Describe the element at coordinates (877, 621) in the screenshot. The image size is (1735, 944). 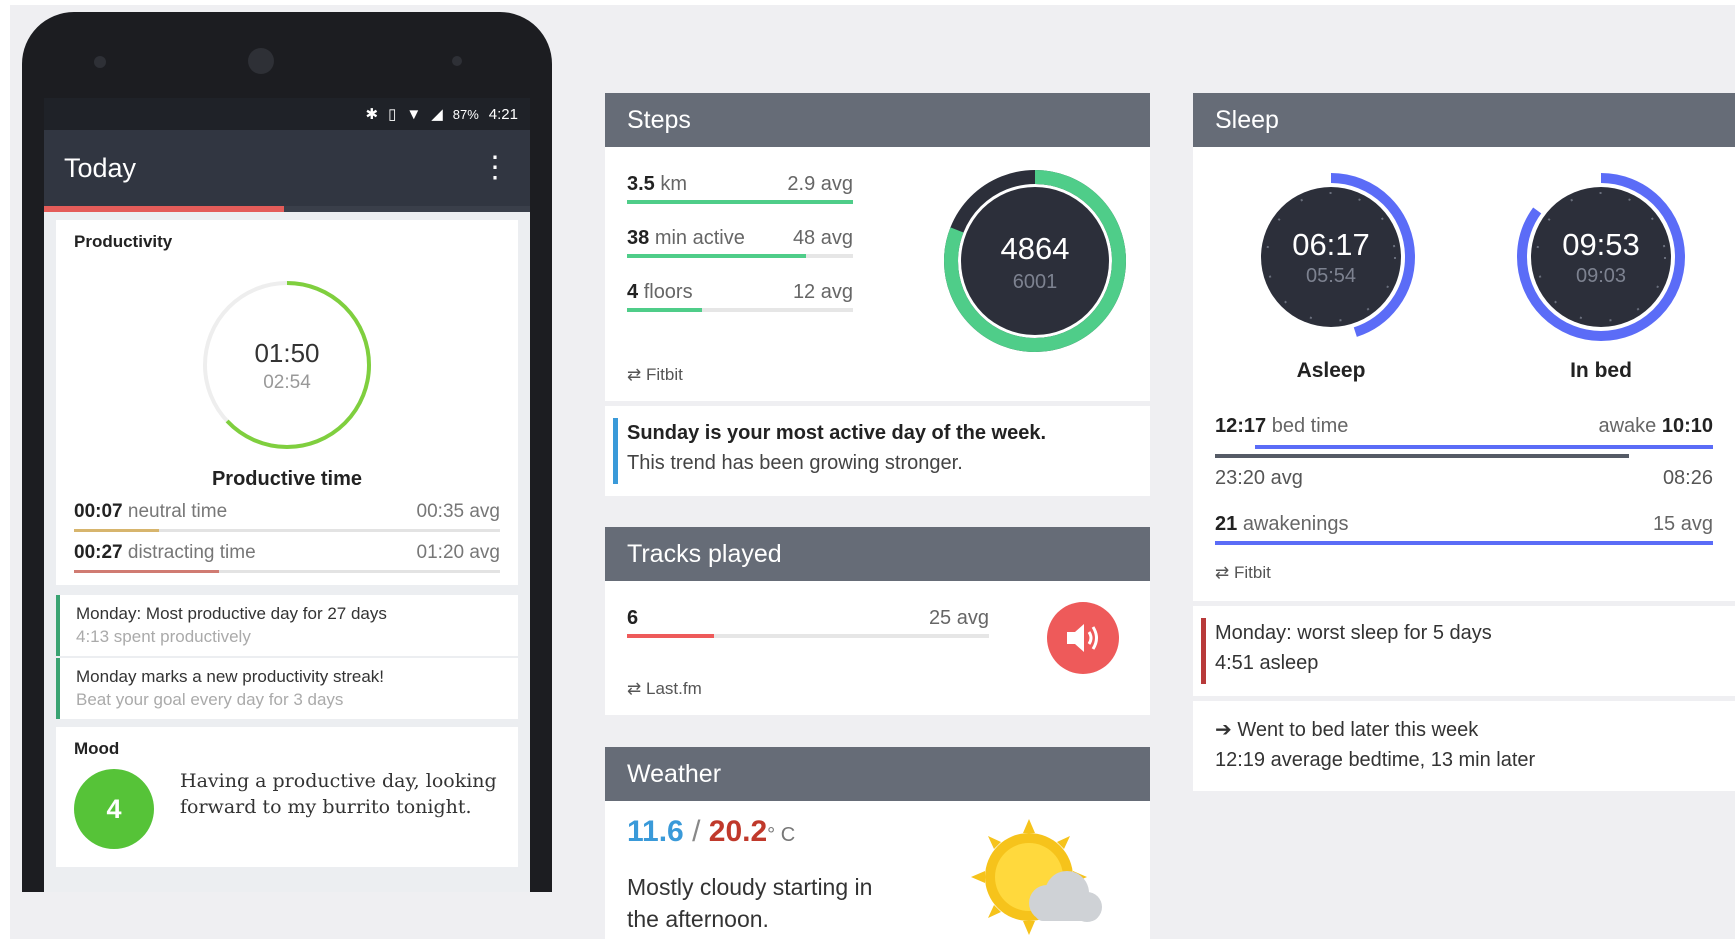
I see `tracks-widget: Tracks played 6 25 avg ⇄ Last.fm` at that location.